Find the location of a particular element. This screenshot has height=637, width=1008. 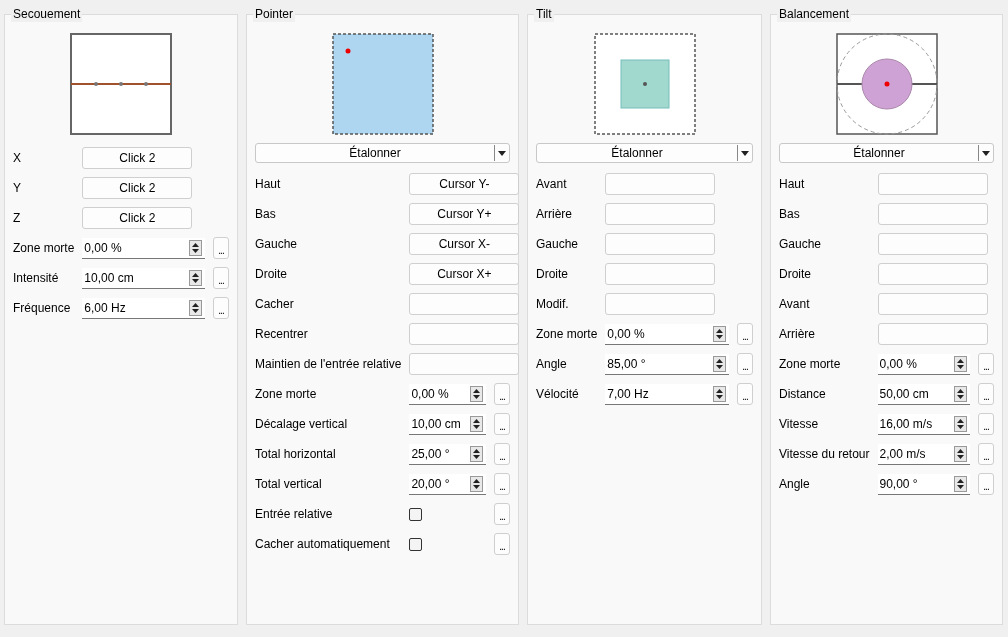

field-label: Cacher is located at coordinates (275, 304).